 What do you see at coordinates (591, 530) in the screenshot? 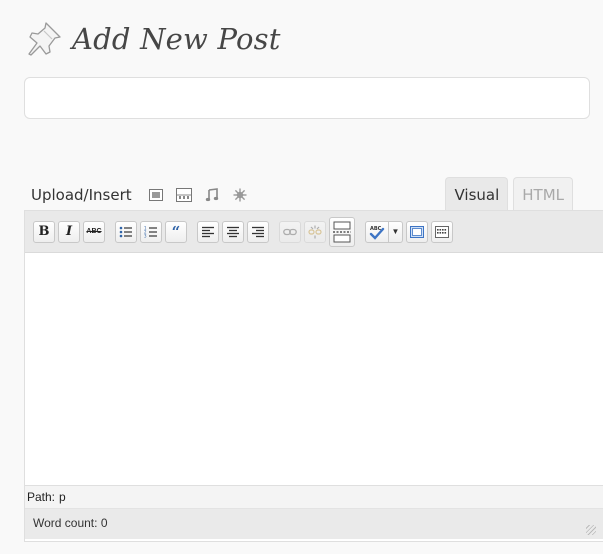
I see `resize-handle-icon` at bounding box center [591, 530].